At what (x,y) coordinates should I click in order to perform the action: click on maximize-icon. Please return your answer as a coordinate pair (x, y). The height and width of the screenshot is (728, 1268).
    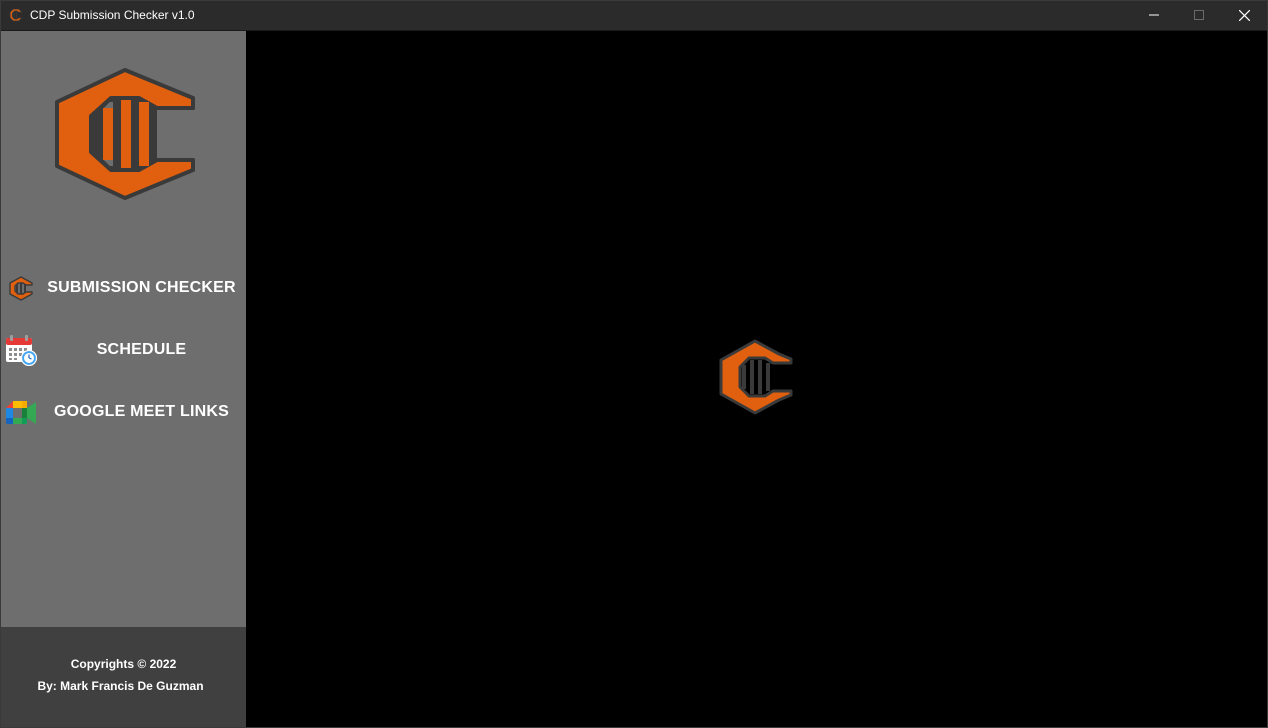
    Looking at the image, I should click on (1199, 15).